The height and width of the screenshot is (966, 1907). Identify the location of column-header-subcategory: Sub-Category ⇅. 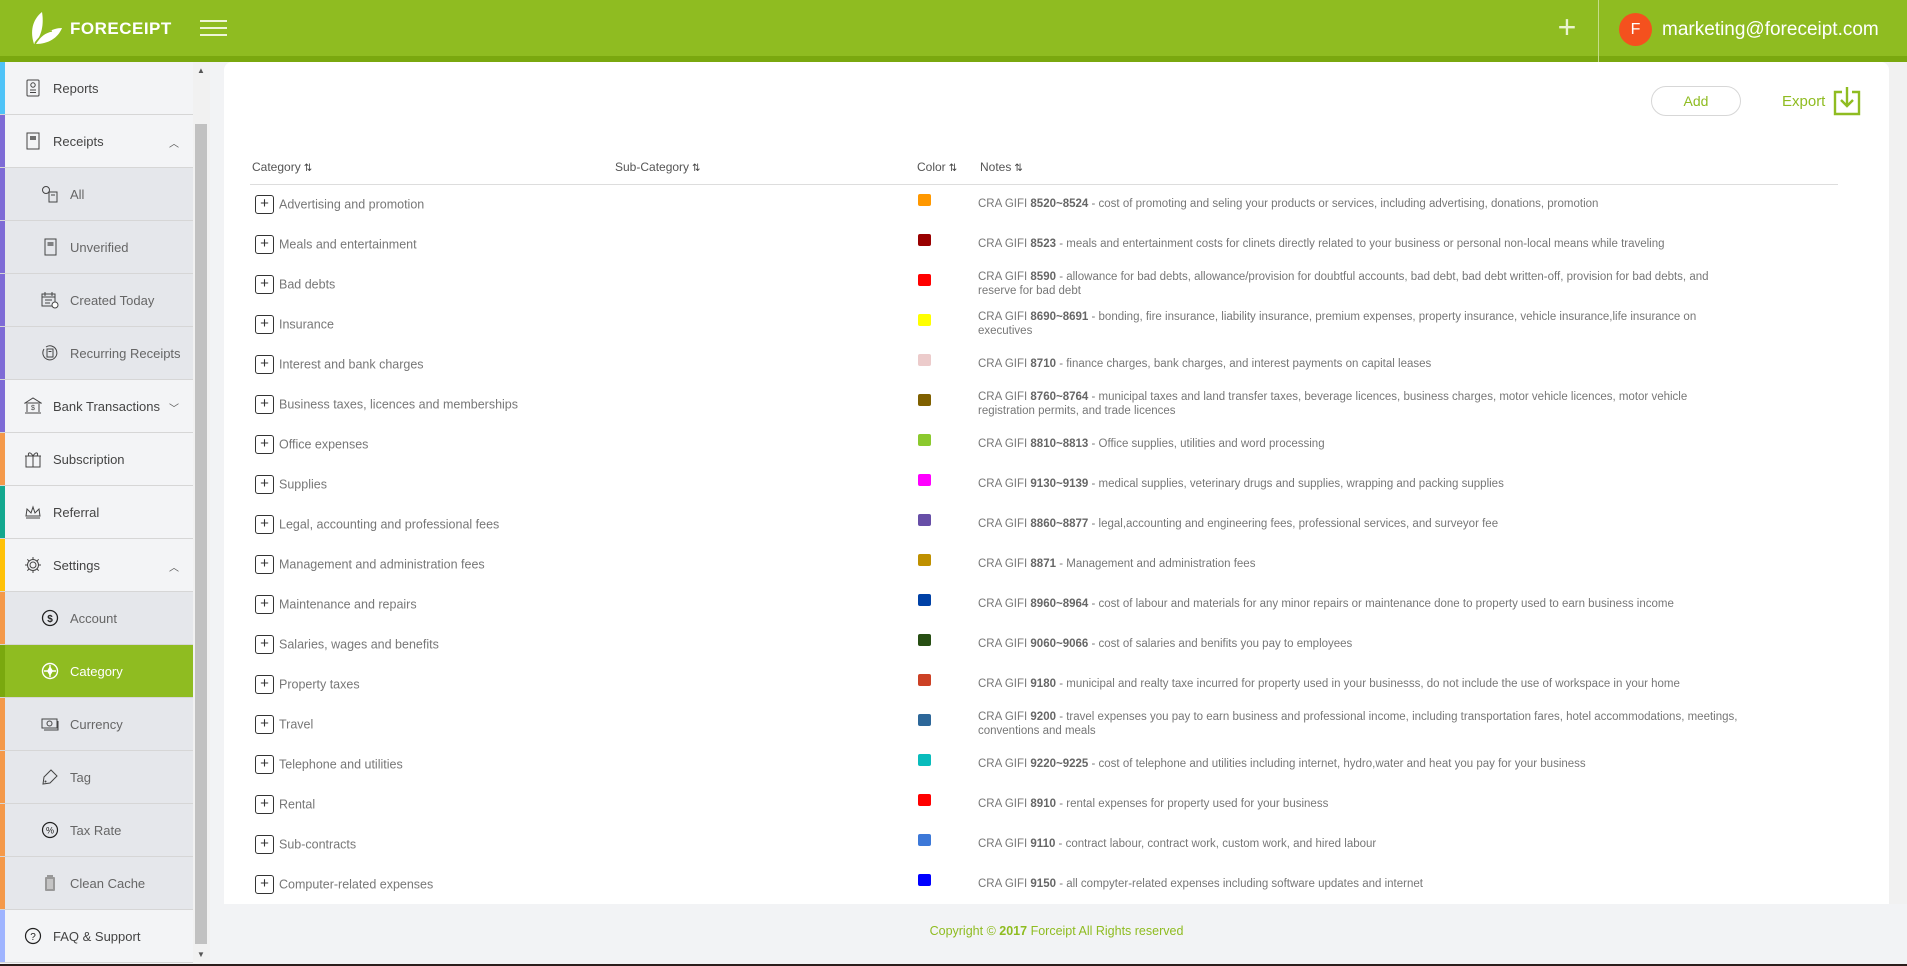
(764, 167).